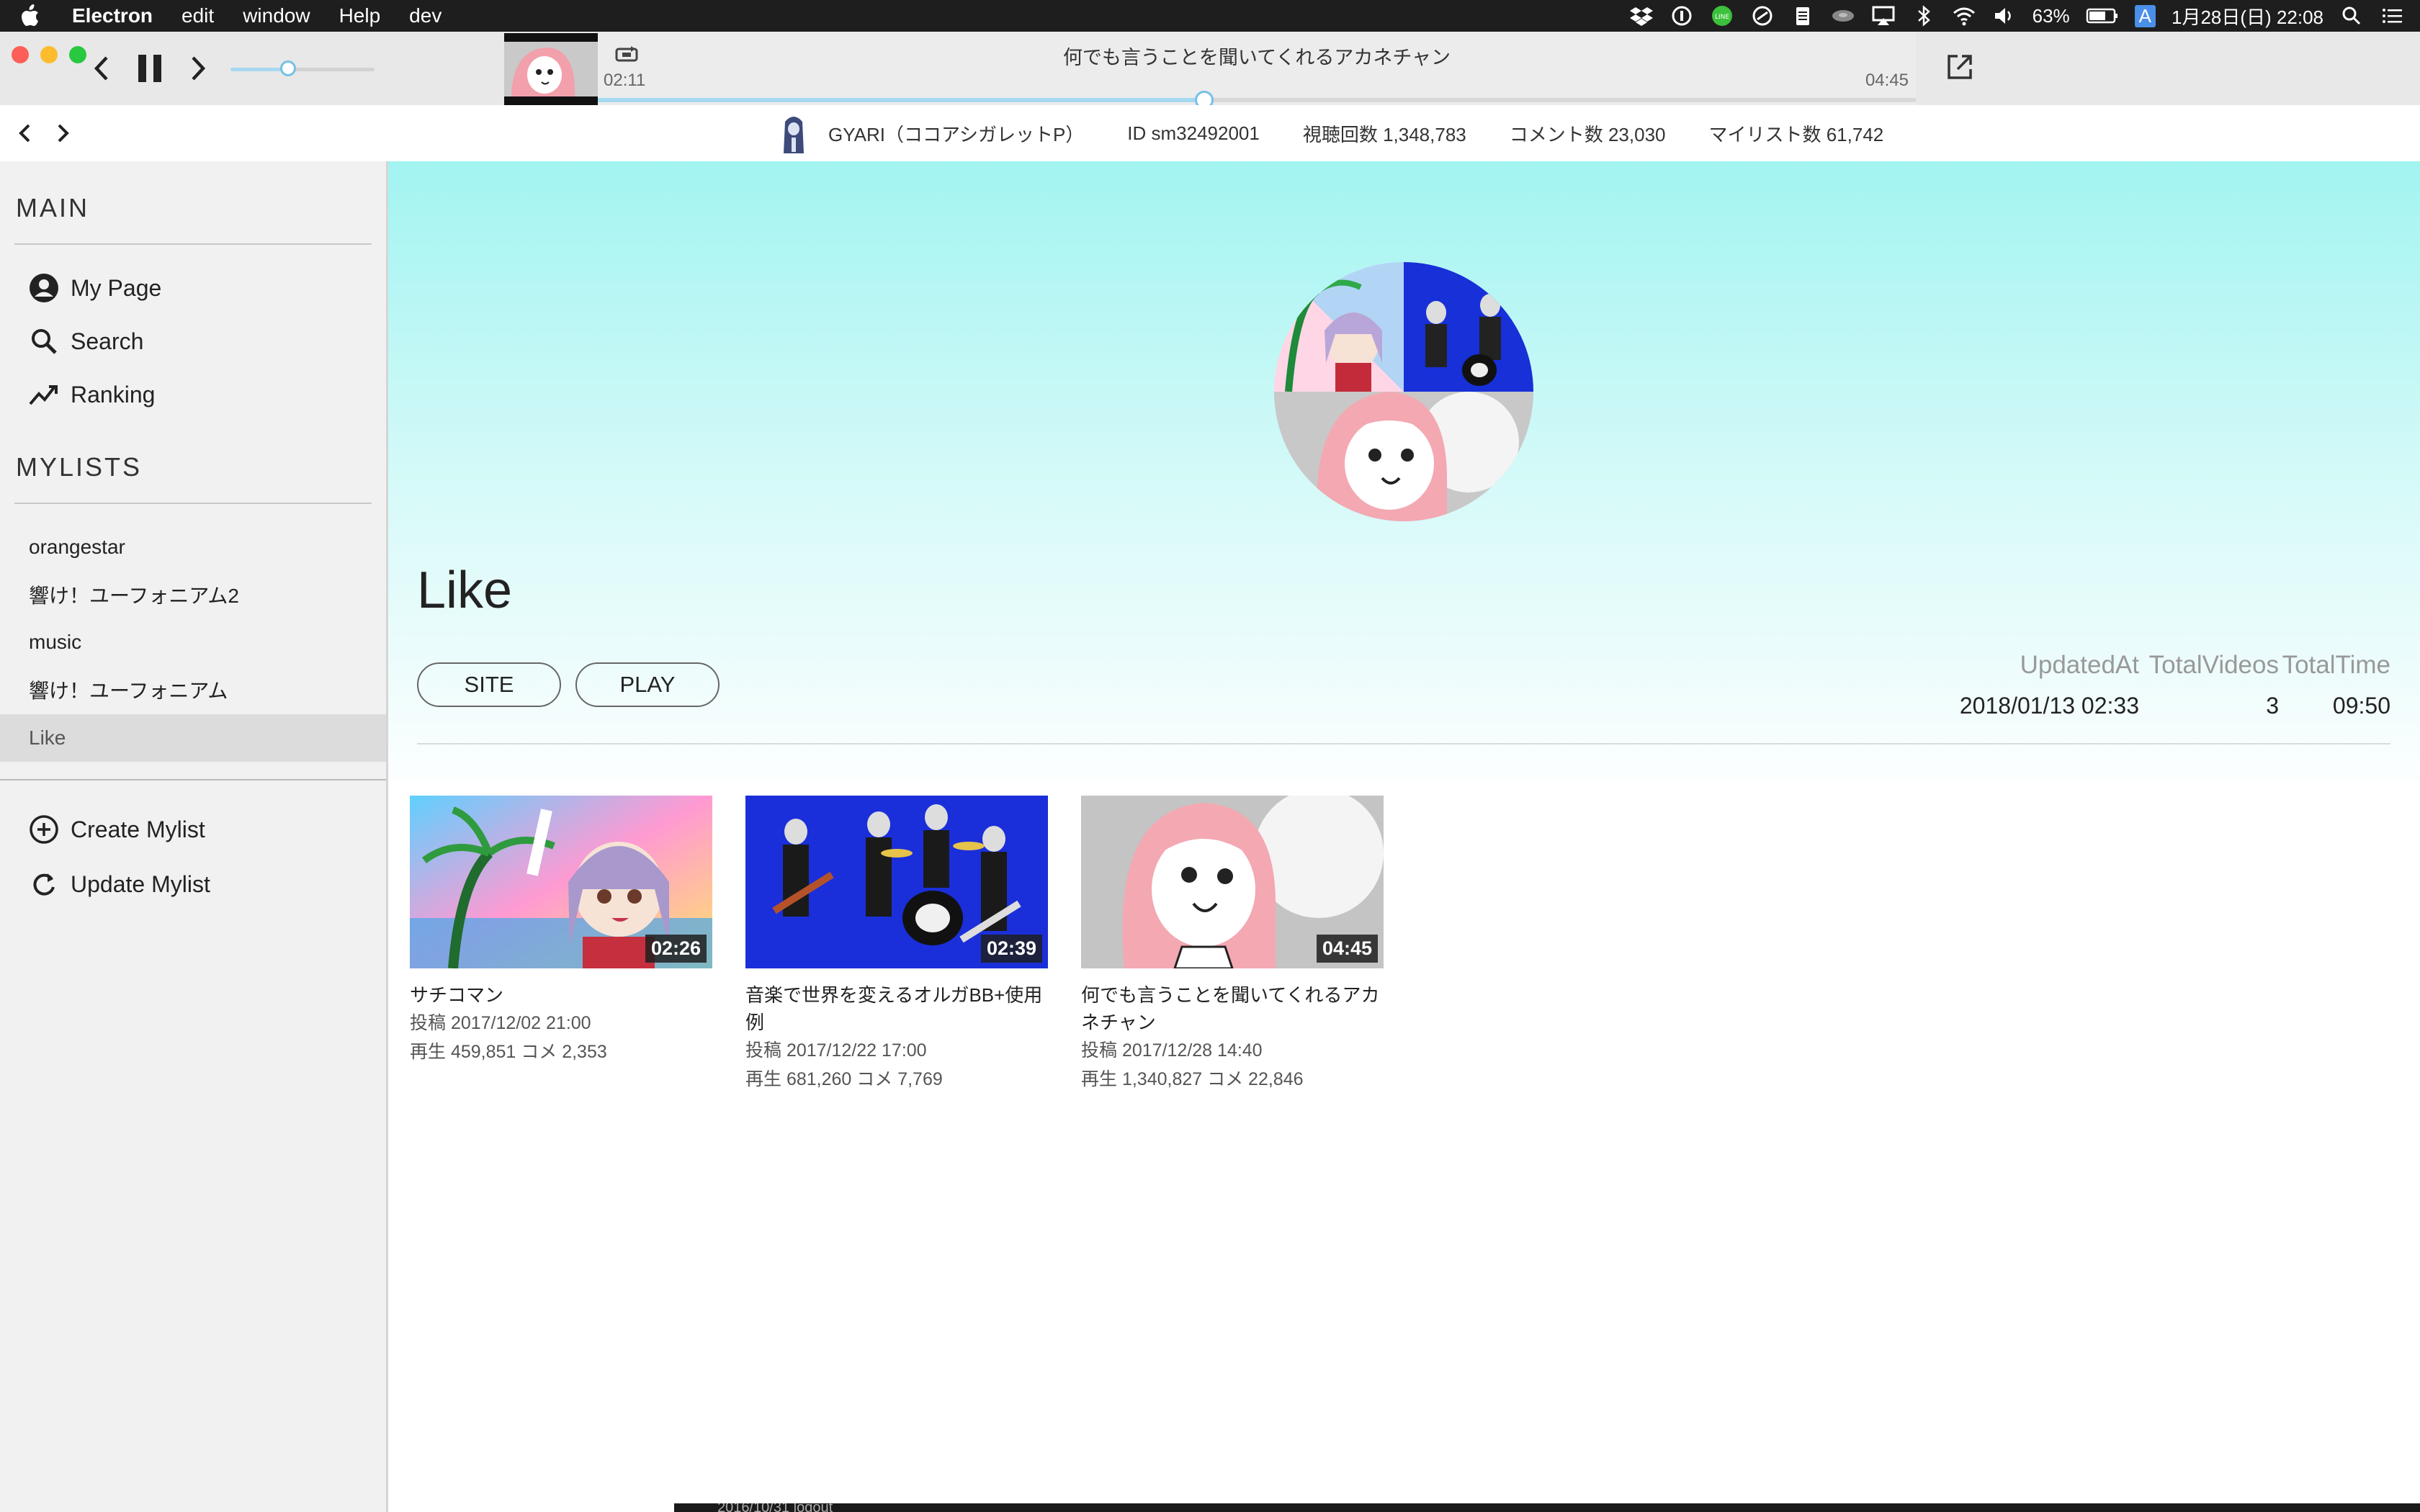 The width and height of the screenshot is (2420, 1512). Describe the element at coordinates (1172, 1050) in the screenshot. I see `video-posted: 投稿 2017/12/28 14:40` at that location.